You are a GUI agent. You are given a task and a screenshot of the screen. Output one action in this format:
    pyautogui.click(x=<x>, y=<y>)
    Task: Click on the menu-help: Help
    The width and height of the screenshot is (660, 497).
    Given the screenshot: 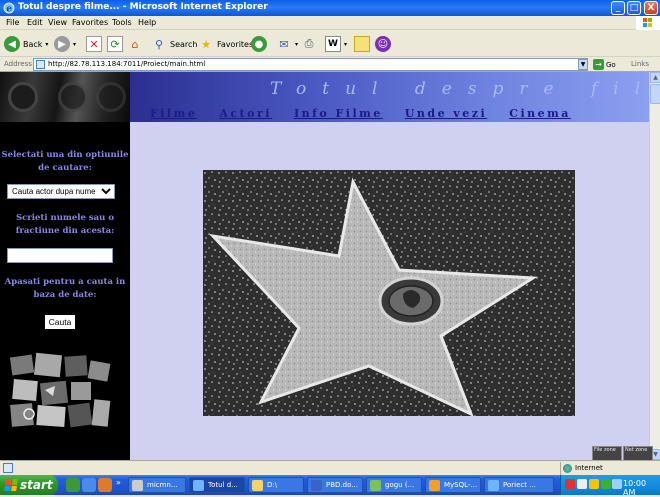 What is the action you would take?
    pyautogui.click(x=147, y=22)
    